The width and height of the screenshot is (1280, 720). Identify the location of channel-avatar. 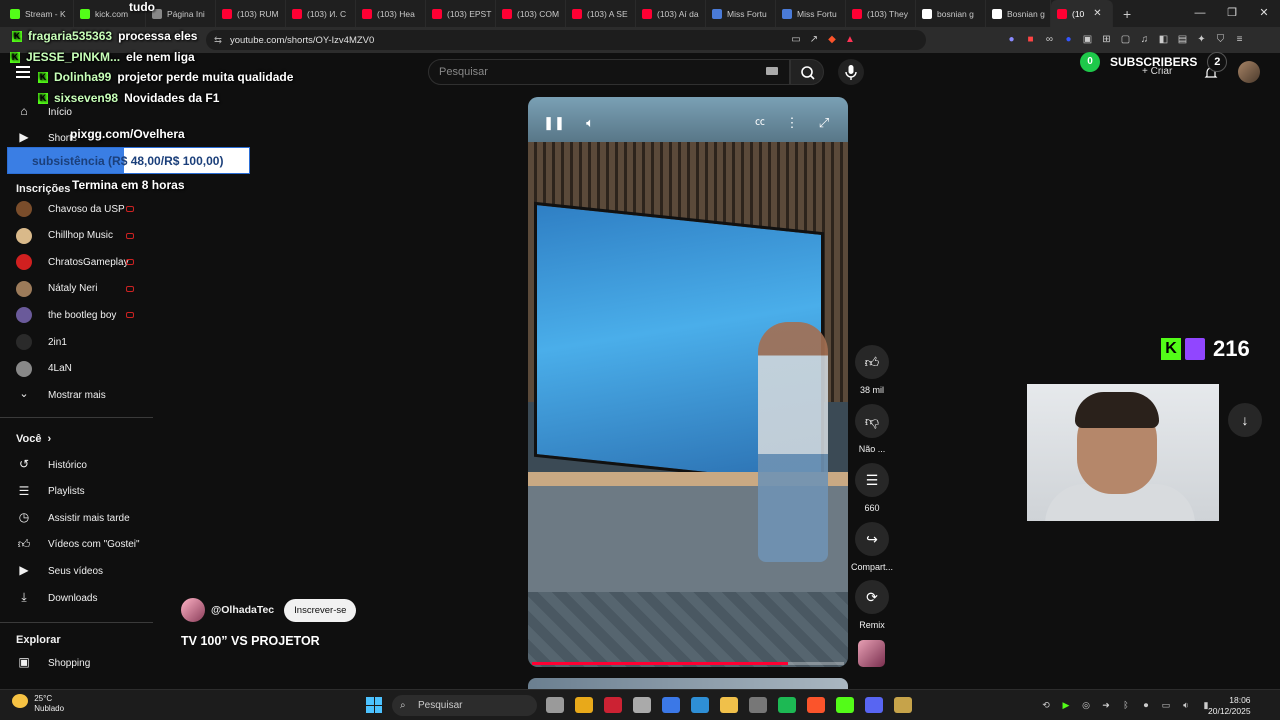
(193, 610).